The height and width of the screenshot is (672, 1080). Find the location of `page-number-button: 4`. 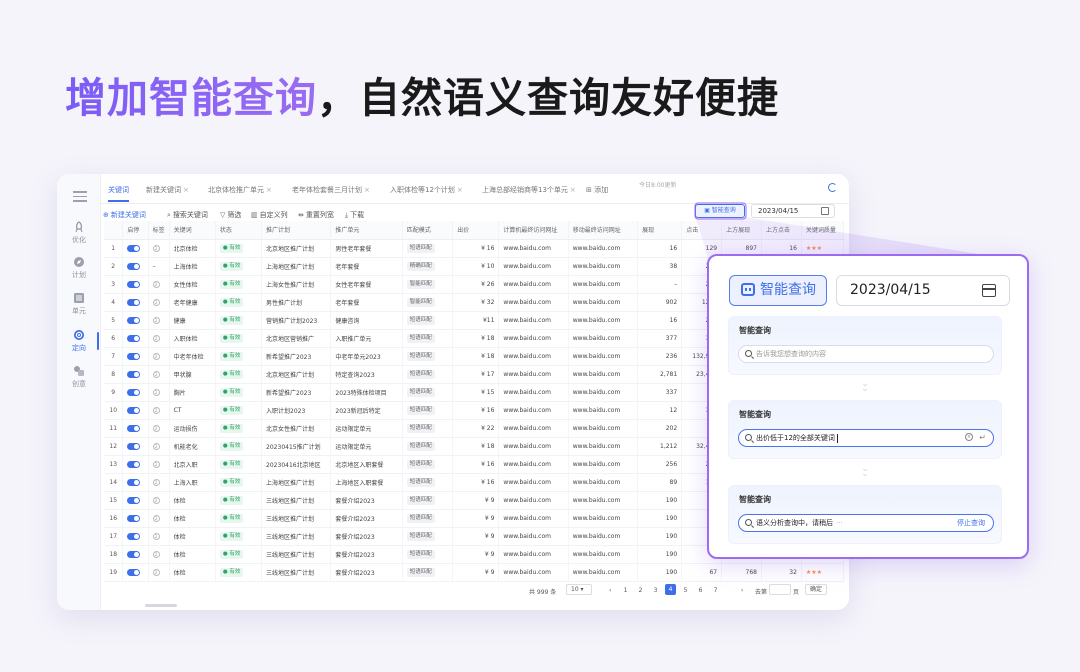

page-number-button: 4 is located at coordinates (670, 589).